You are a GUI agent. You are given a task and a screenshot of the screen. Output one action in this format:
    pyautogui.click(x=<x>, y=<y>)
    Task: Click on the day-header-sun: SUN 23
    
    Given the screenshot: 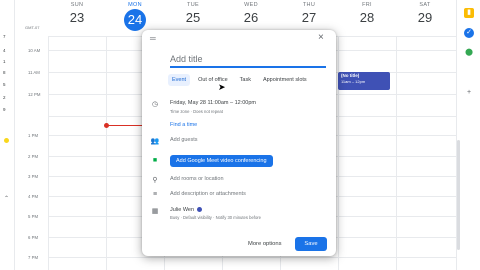 What is the action you would take?
    pyautogui.click(x=77, y=14)
    